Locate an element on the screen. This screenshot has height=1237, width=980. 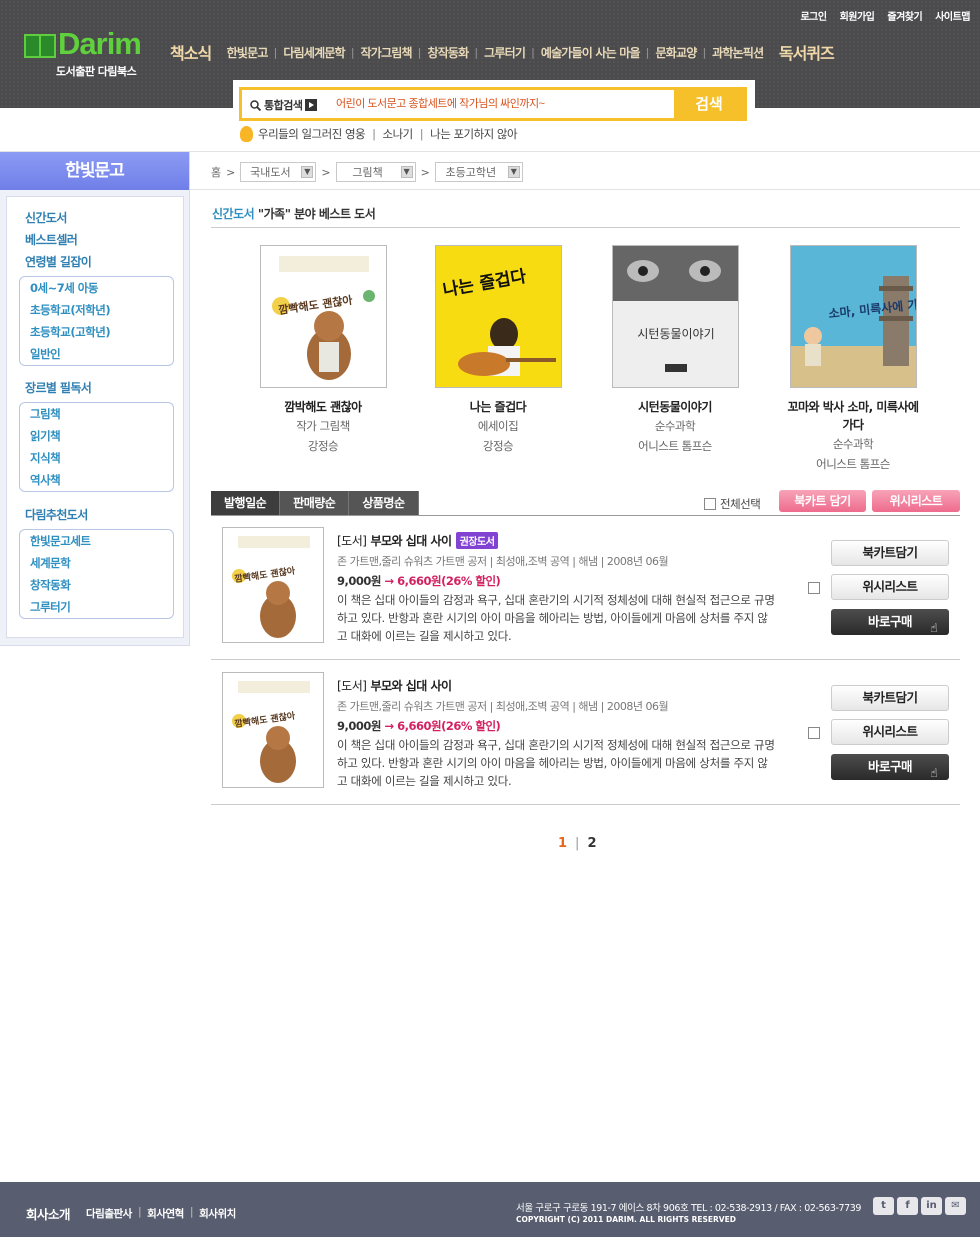
book-cover: 나는 즐겁다 is located at coordinates (498, 316).